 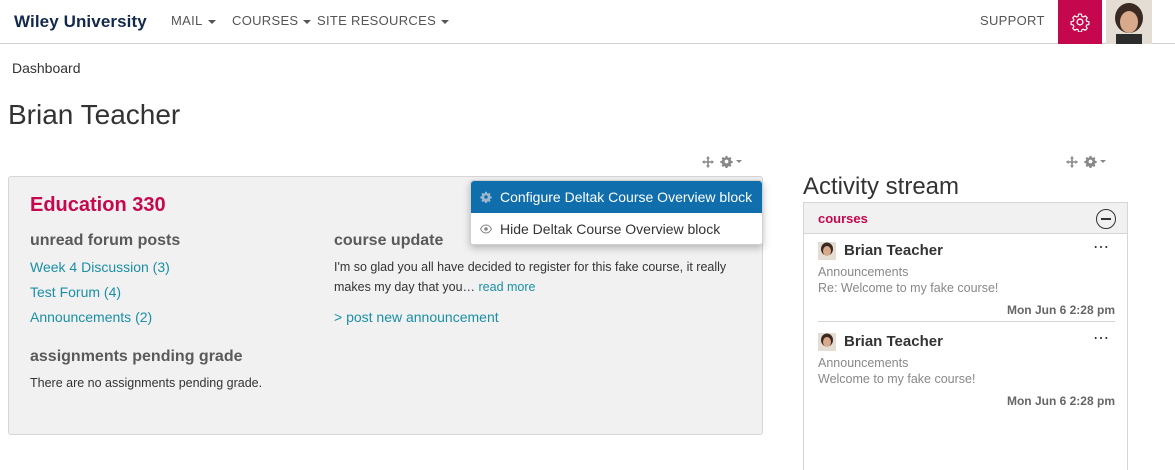 What do you see at coordinates (843, 218) in the screenshot?
I see `stream-filter-label: courses` at bounding box center [843, 218].